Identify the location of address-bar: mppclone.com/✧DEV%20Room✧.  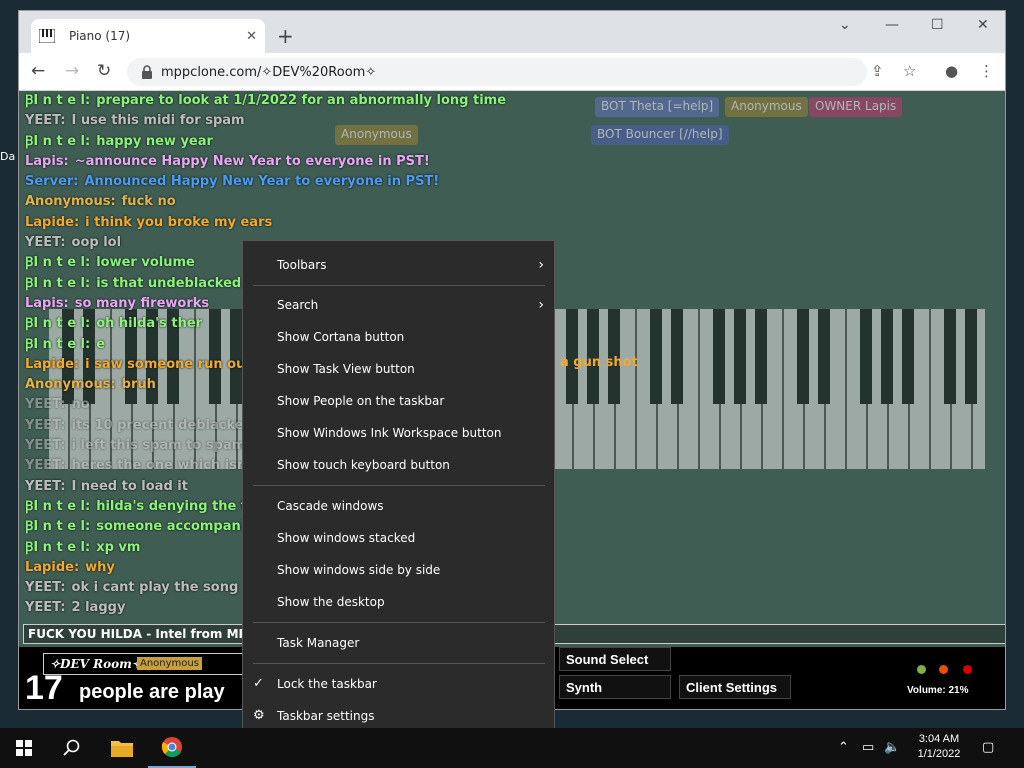
(497, 72).